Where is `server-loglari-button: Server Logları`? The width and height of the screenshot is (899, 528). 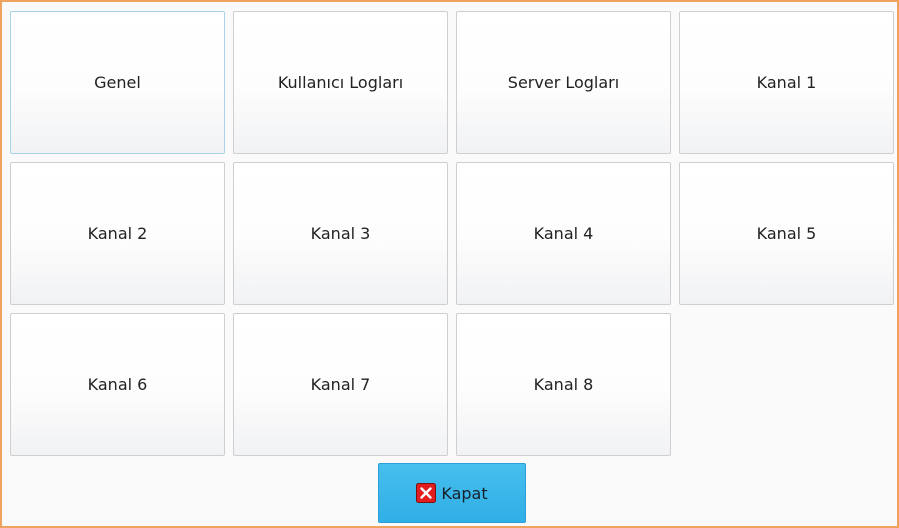
server-loglari-button: Server Logları is located at coordinates (563, 82).